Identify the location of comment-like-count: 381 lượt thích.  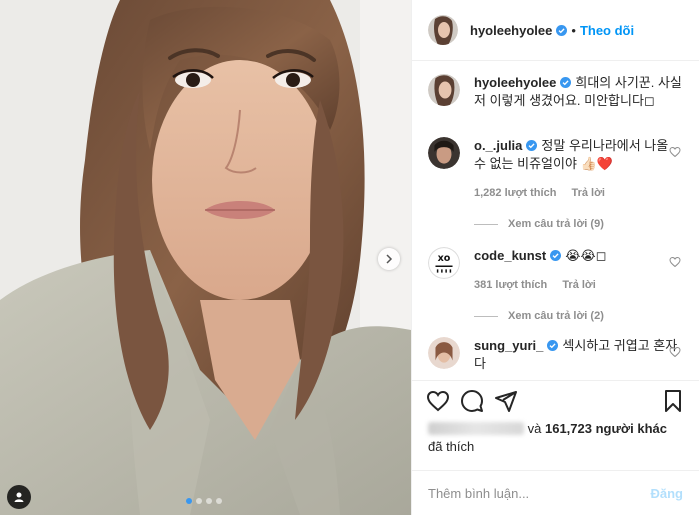
(510, 285).